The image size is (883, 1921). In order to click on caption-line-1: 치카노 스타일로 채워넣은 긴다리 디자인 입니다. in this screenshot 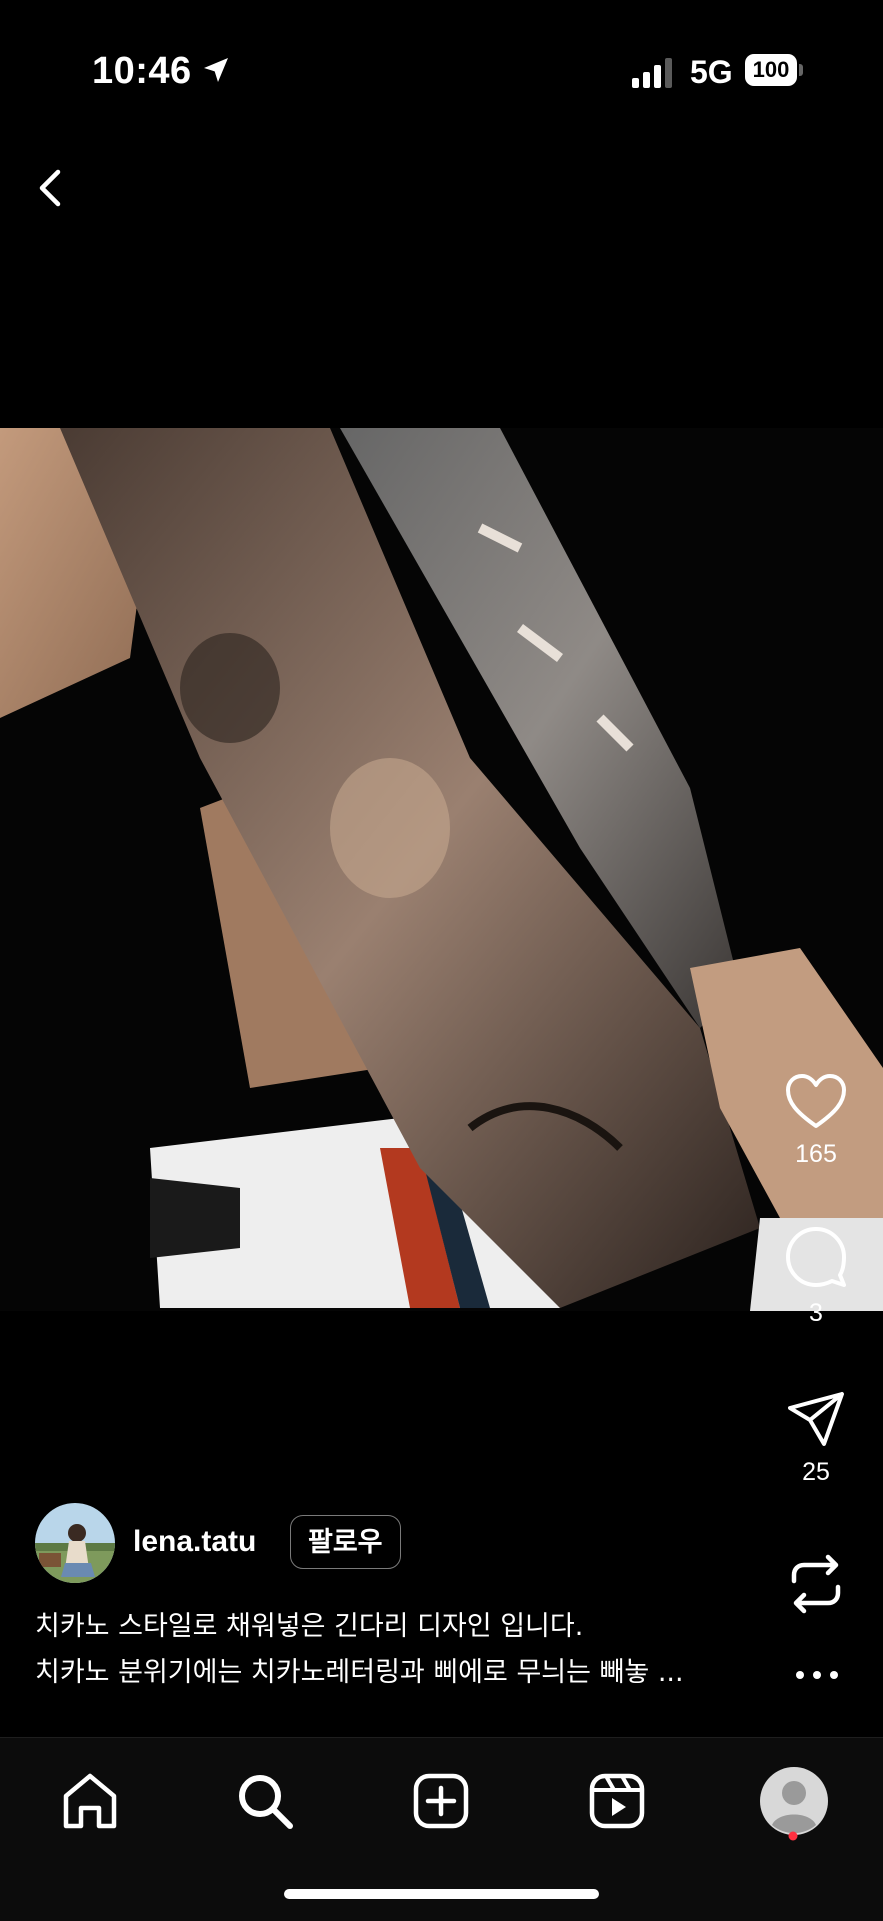, I will do `click(309, 1626)`.